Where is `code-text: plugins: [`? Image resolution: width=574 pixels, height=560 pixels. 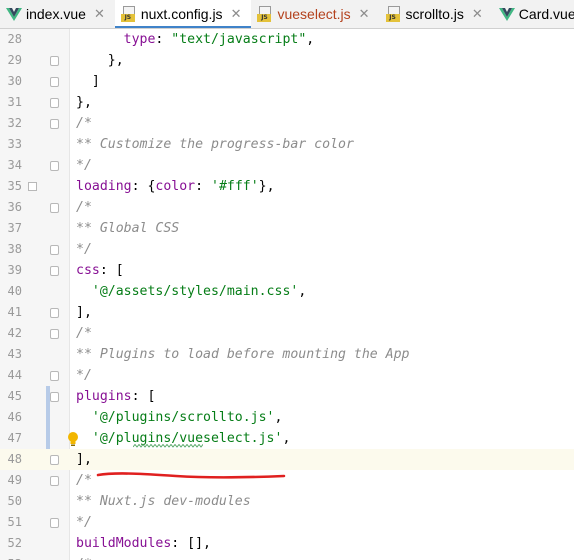 code-text: plugins: [ is located at coordinates (115, 396).